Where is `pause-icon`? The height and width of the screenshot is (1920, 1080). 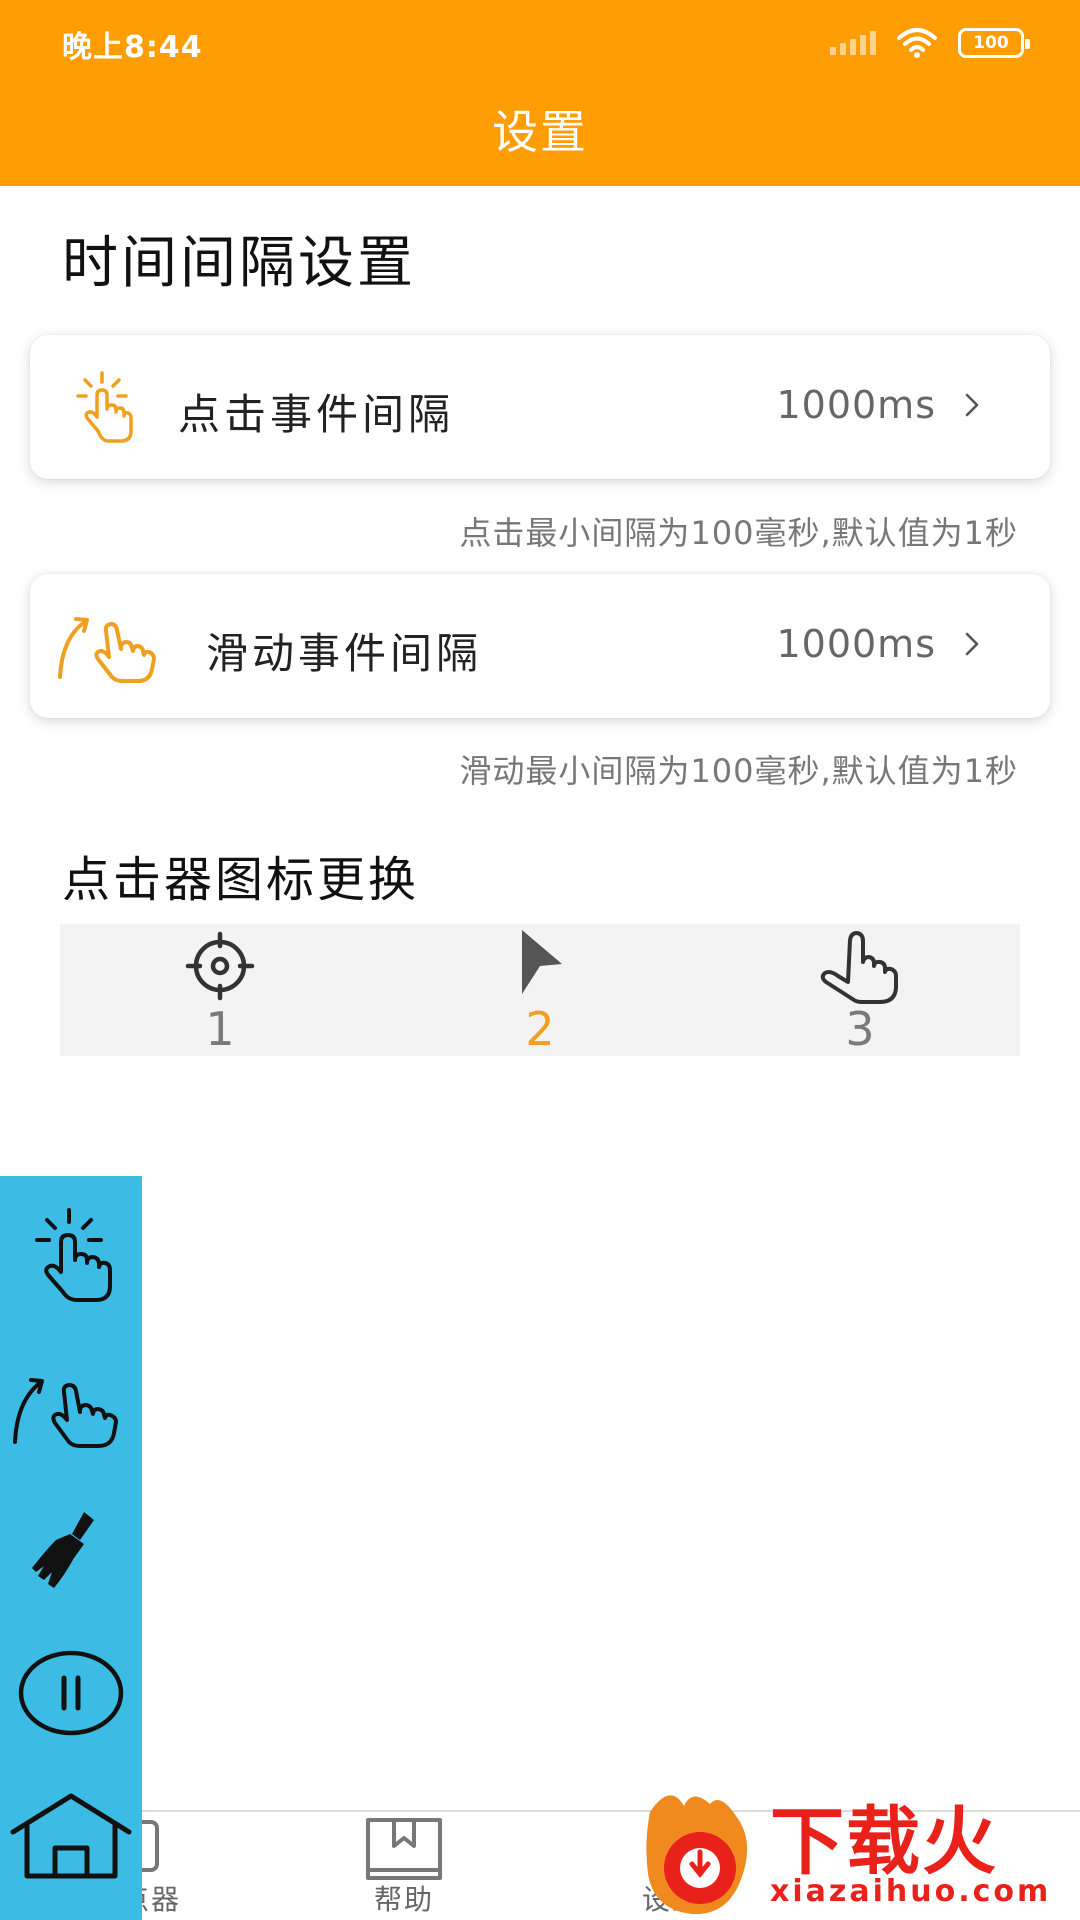
pause-icon is located at coordinates (71, 1693).